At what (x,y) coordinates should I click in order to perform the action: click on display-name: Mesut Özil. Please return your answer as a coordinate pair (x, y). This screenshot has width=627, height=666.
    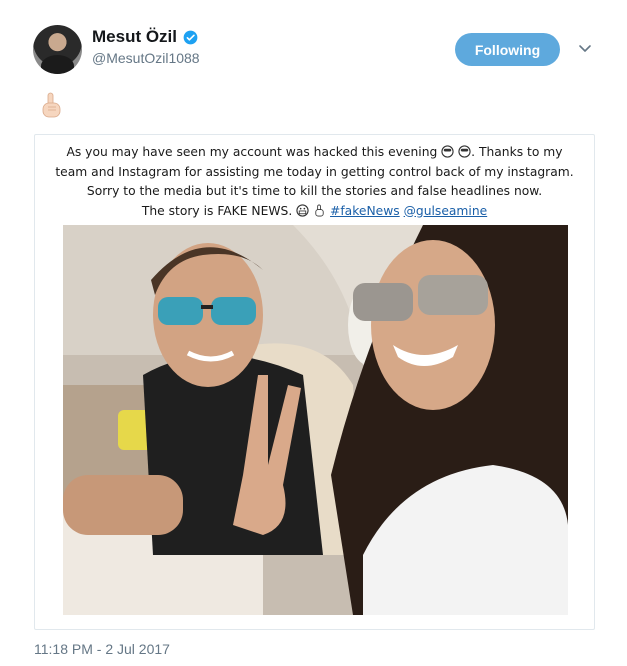
    Looking at the image, I should click on (134, 37).